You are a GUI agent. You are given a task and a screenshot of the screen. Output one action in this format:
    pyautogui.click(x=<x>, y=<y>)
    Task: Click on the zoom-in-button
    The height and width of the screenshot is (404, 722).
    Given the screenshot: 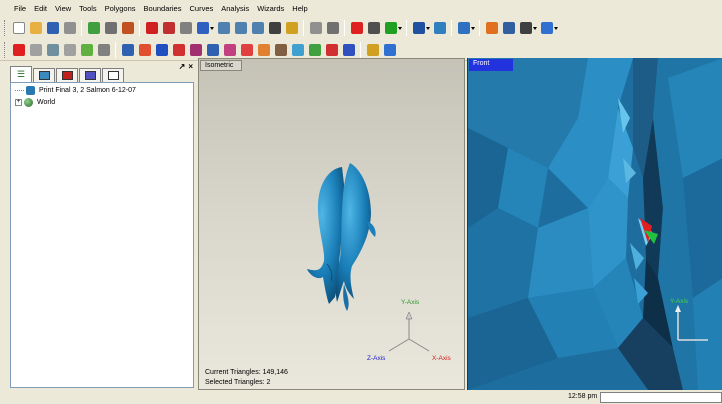 What is the action you would take?
    pyautogui.click(x=223, y=28)
    